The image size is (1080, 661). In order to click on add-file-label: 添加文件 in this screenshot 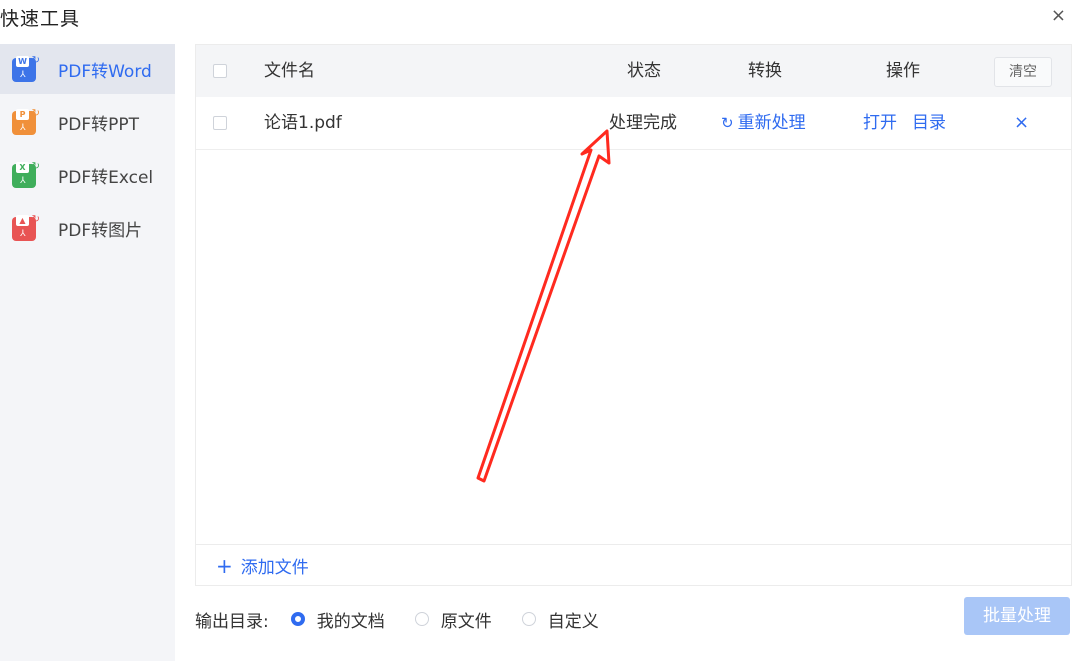, I will do `click(274, 567)`.